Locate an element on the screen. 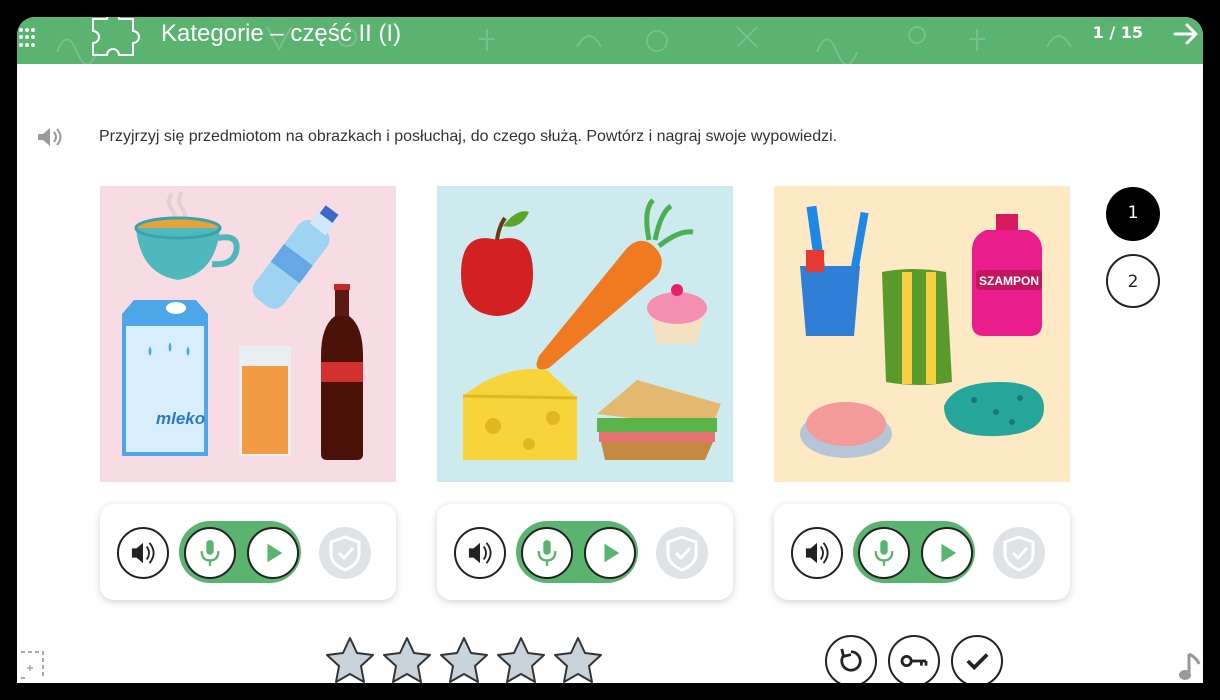  page-button-2: 2 is located at coordinates (1133, 281).